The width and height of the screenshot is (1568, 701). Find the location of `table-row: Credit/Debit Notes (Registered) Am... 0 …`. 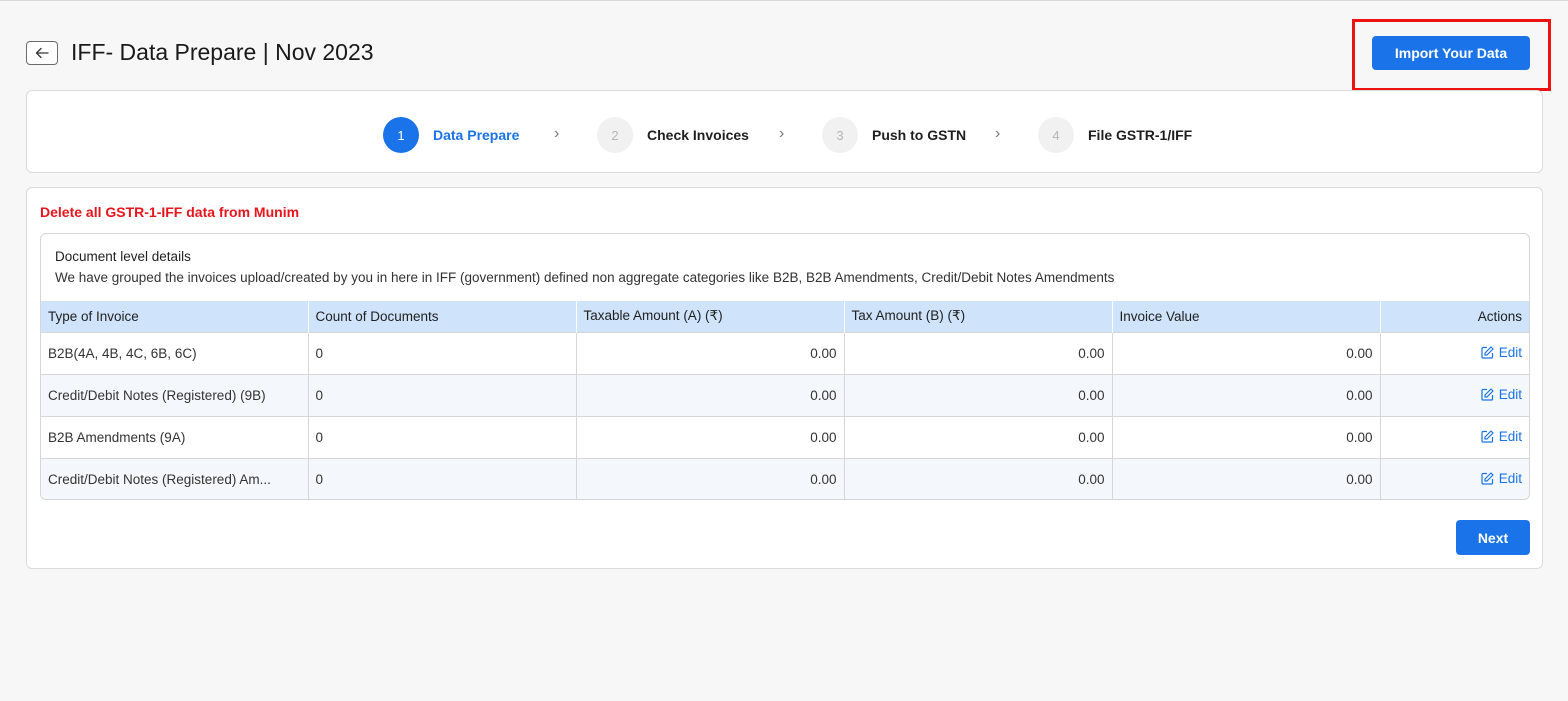

table-row: Credit/Debit Notes (Registered) Am... 0 … is located at coordinates (785, 478).